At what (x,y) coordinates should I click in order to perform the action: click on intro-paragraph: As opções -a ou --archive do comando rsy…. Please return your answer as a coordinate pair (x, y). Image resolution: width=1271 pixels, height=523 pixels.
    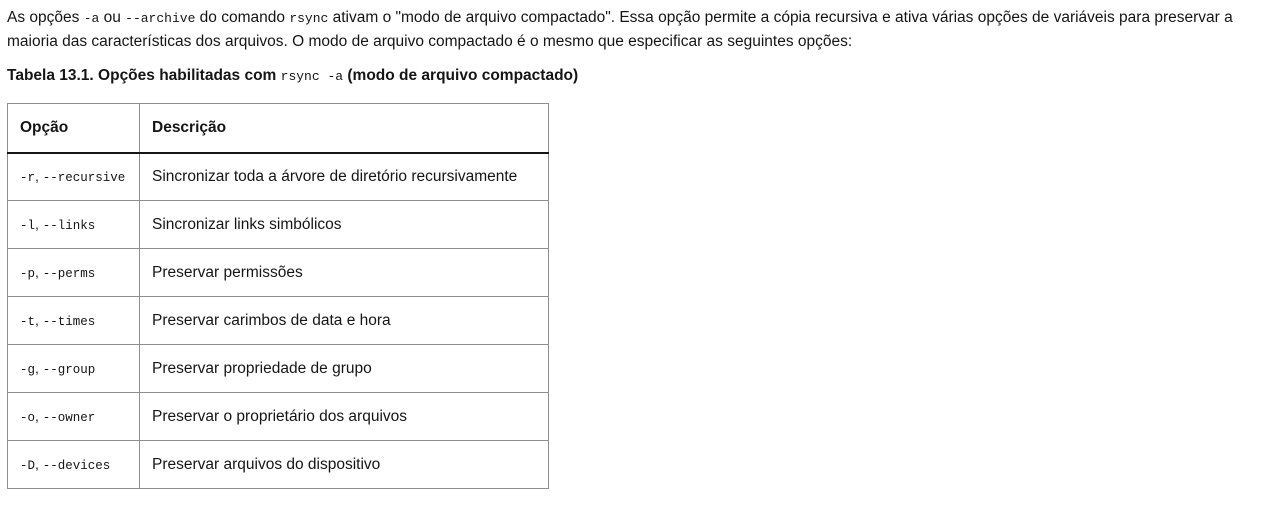
    Looking at the image, I should click on (636, 29).